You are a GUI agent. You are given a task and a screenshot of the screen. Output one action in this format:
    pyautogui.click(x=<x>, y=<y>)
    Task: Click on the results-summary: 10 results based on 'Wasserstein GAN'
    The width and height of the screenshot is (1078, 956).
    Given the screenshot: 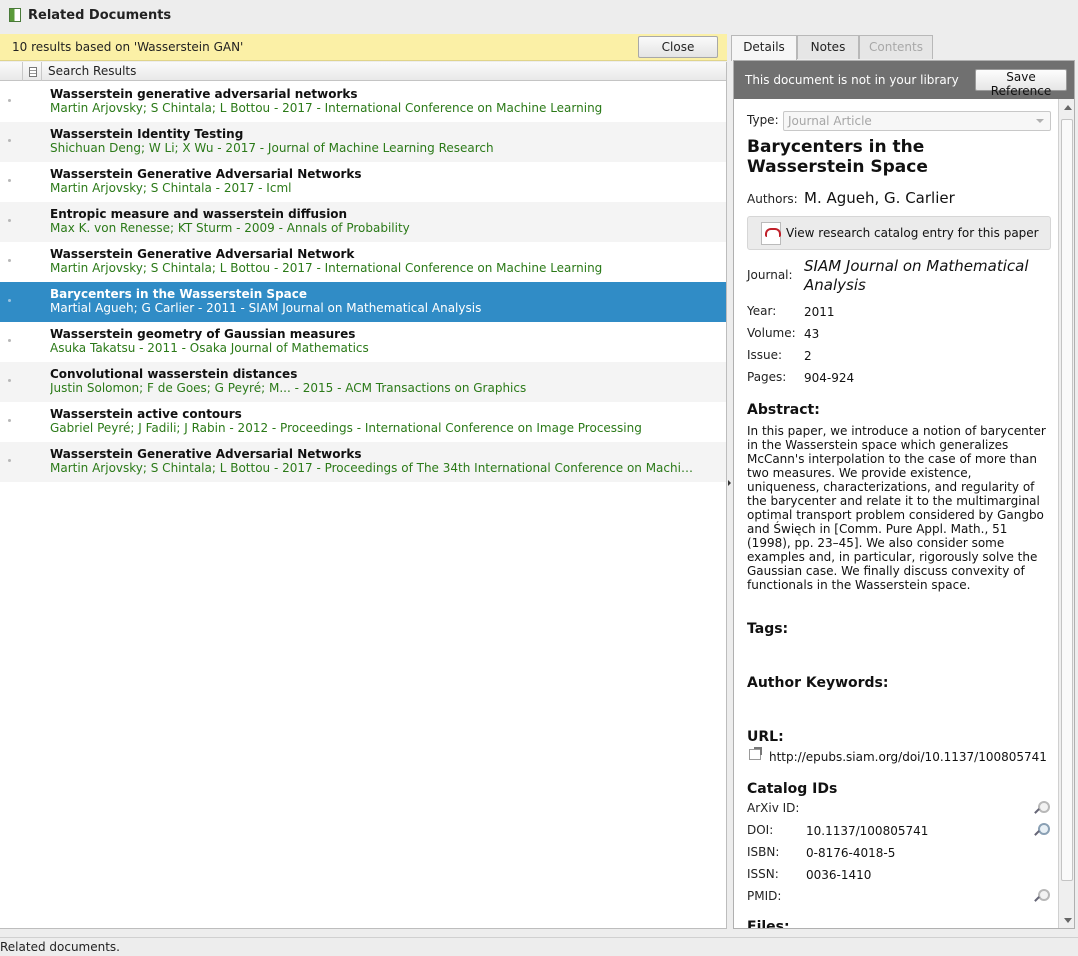 What is the action you would take?
    pyautogui.click(x=128, y=47)
    